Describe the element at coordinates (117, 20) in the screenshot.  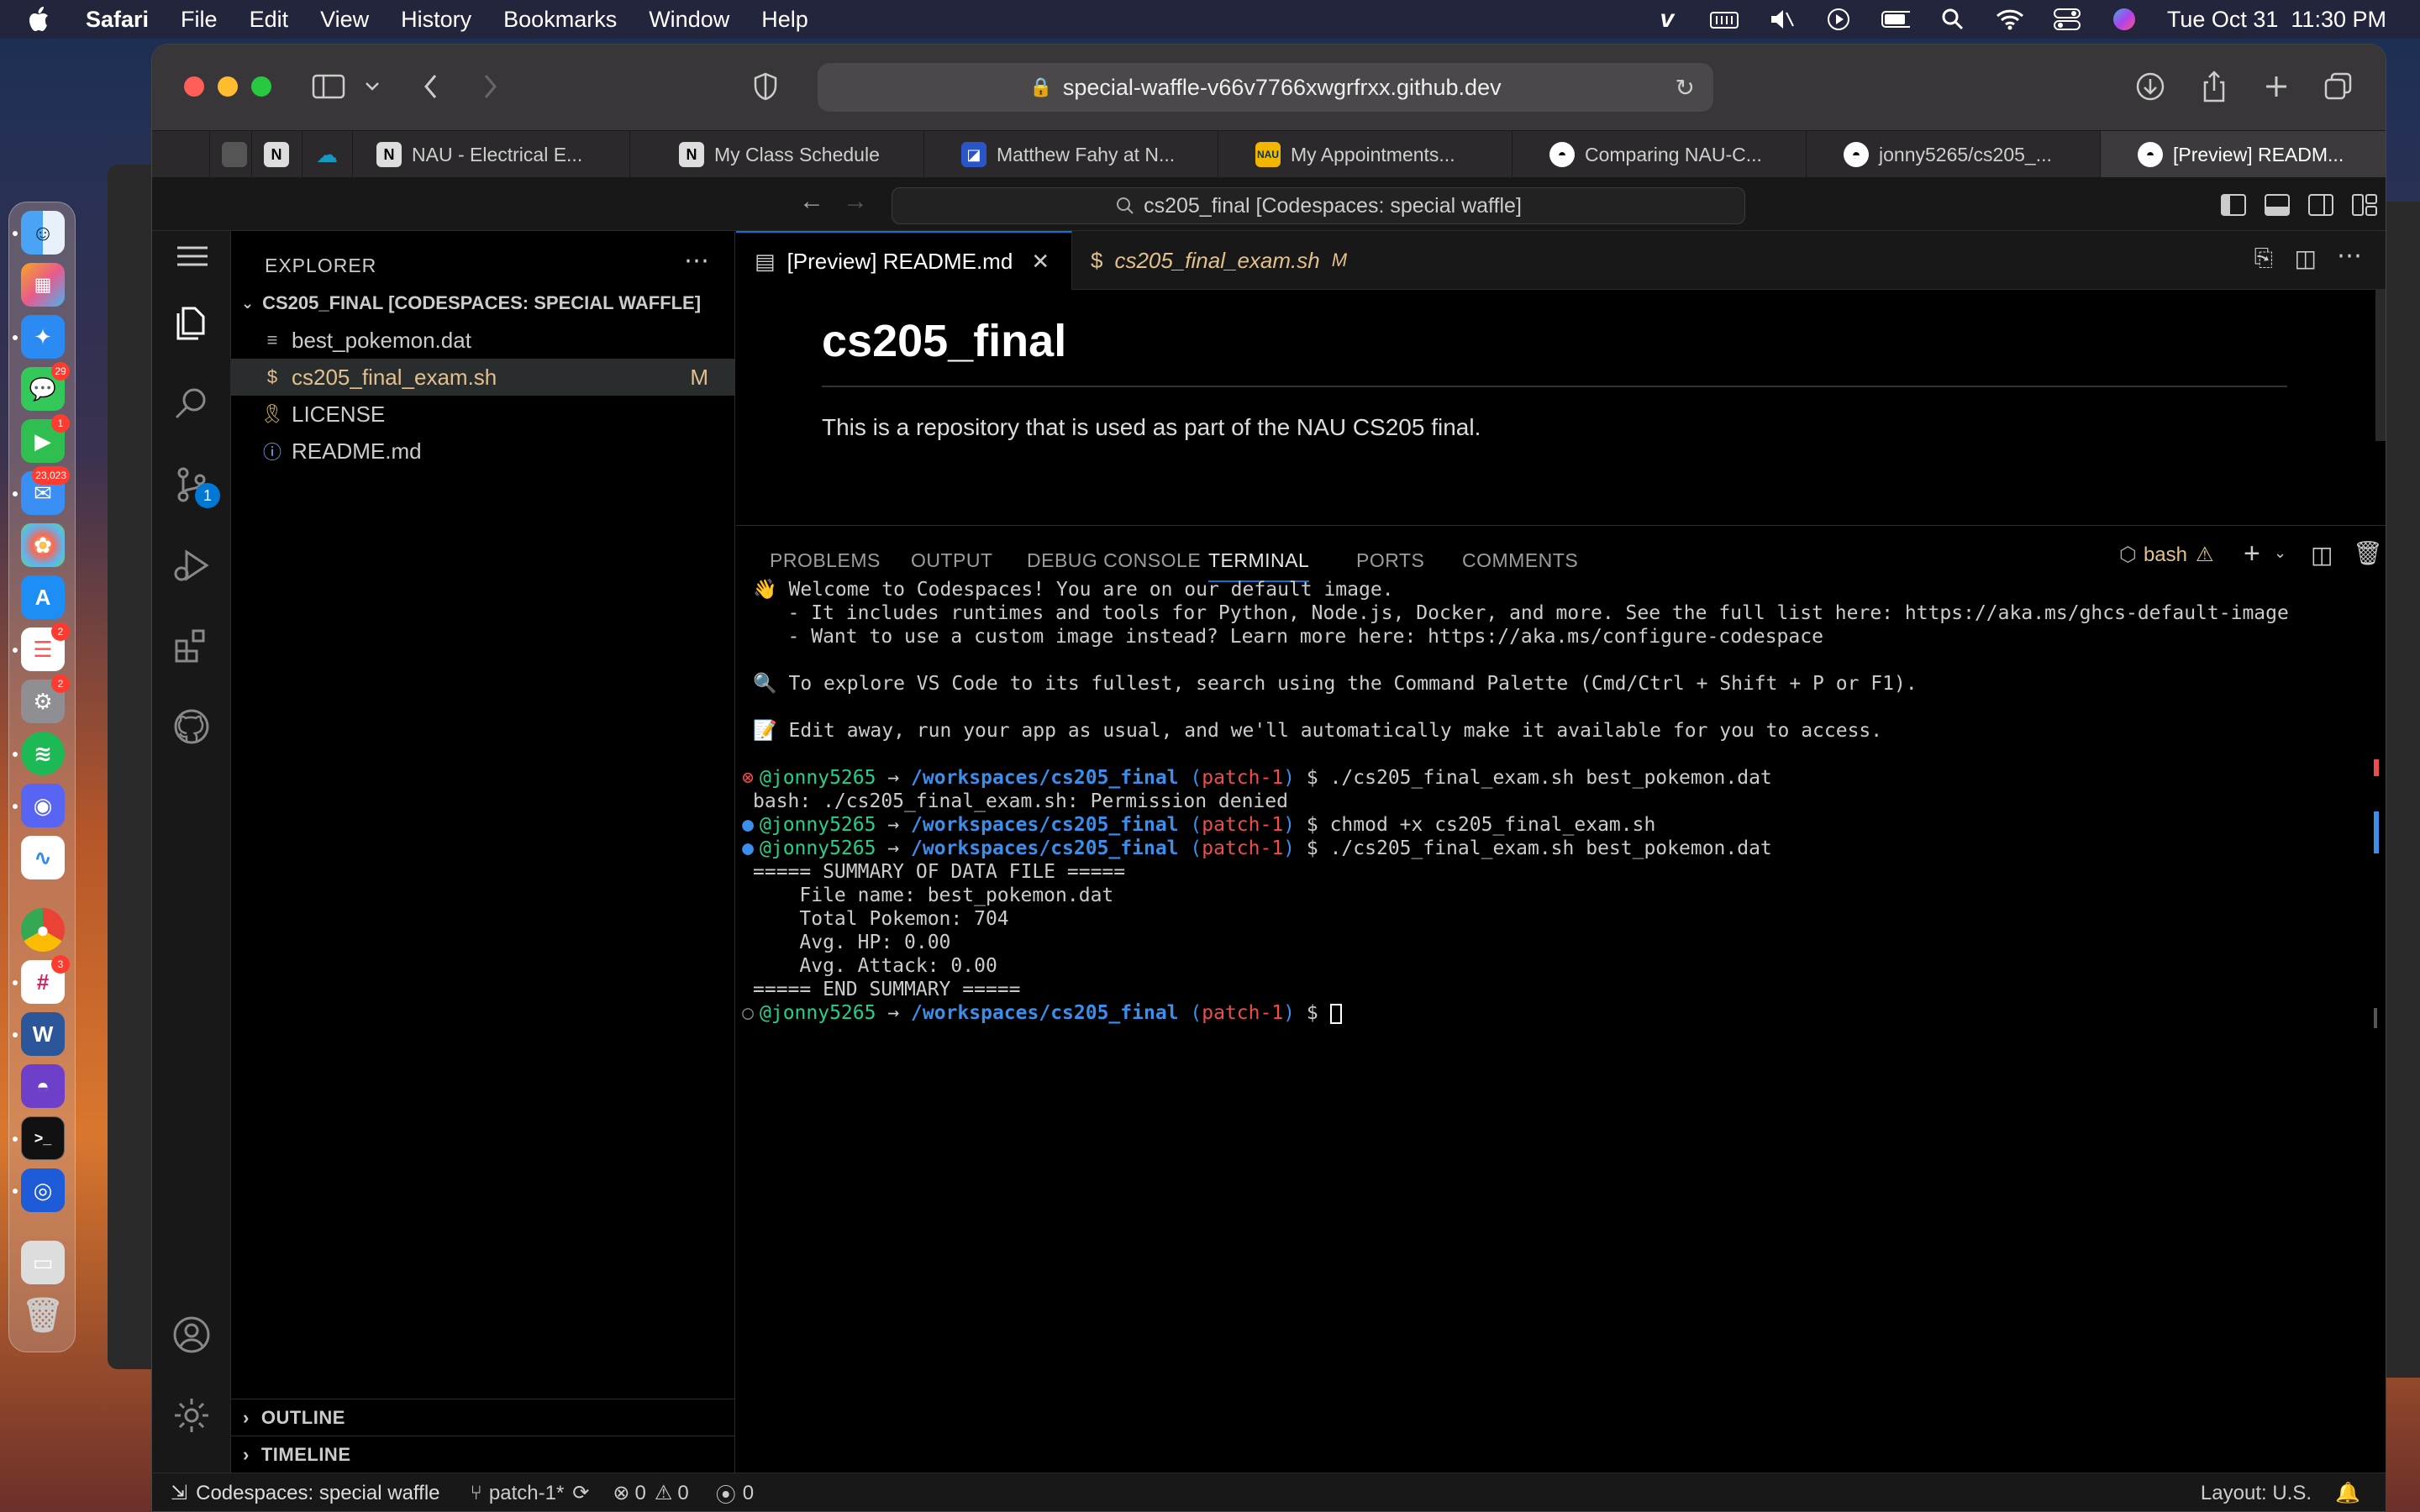
I see `menu-app-name: Safari` at that location.